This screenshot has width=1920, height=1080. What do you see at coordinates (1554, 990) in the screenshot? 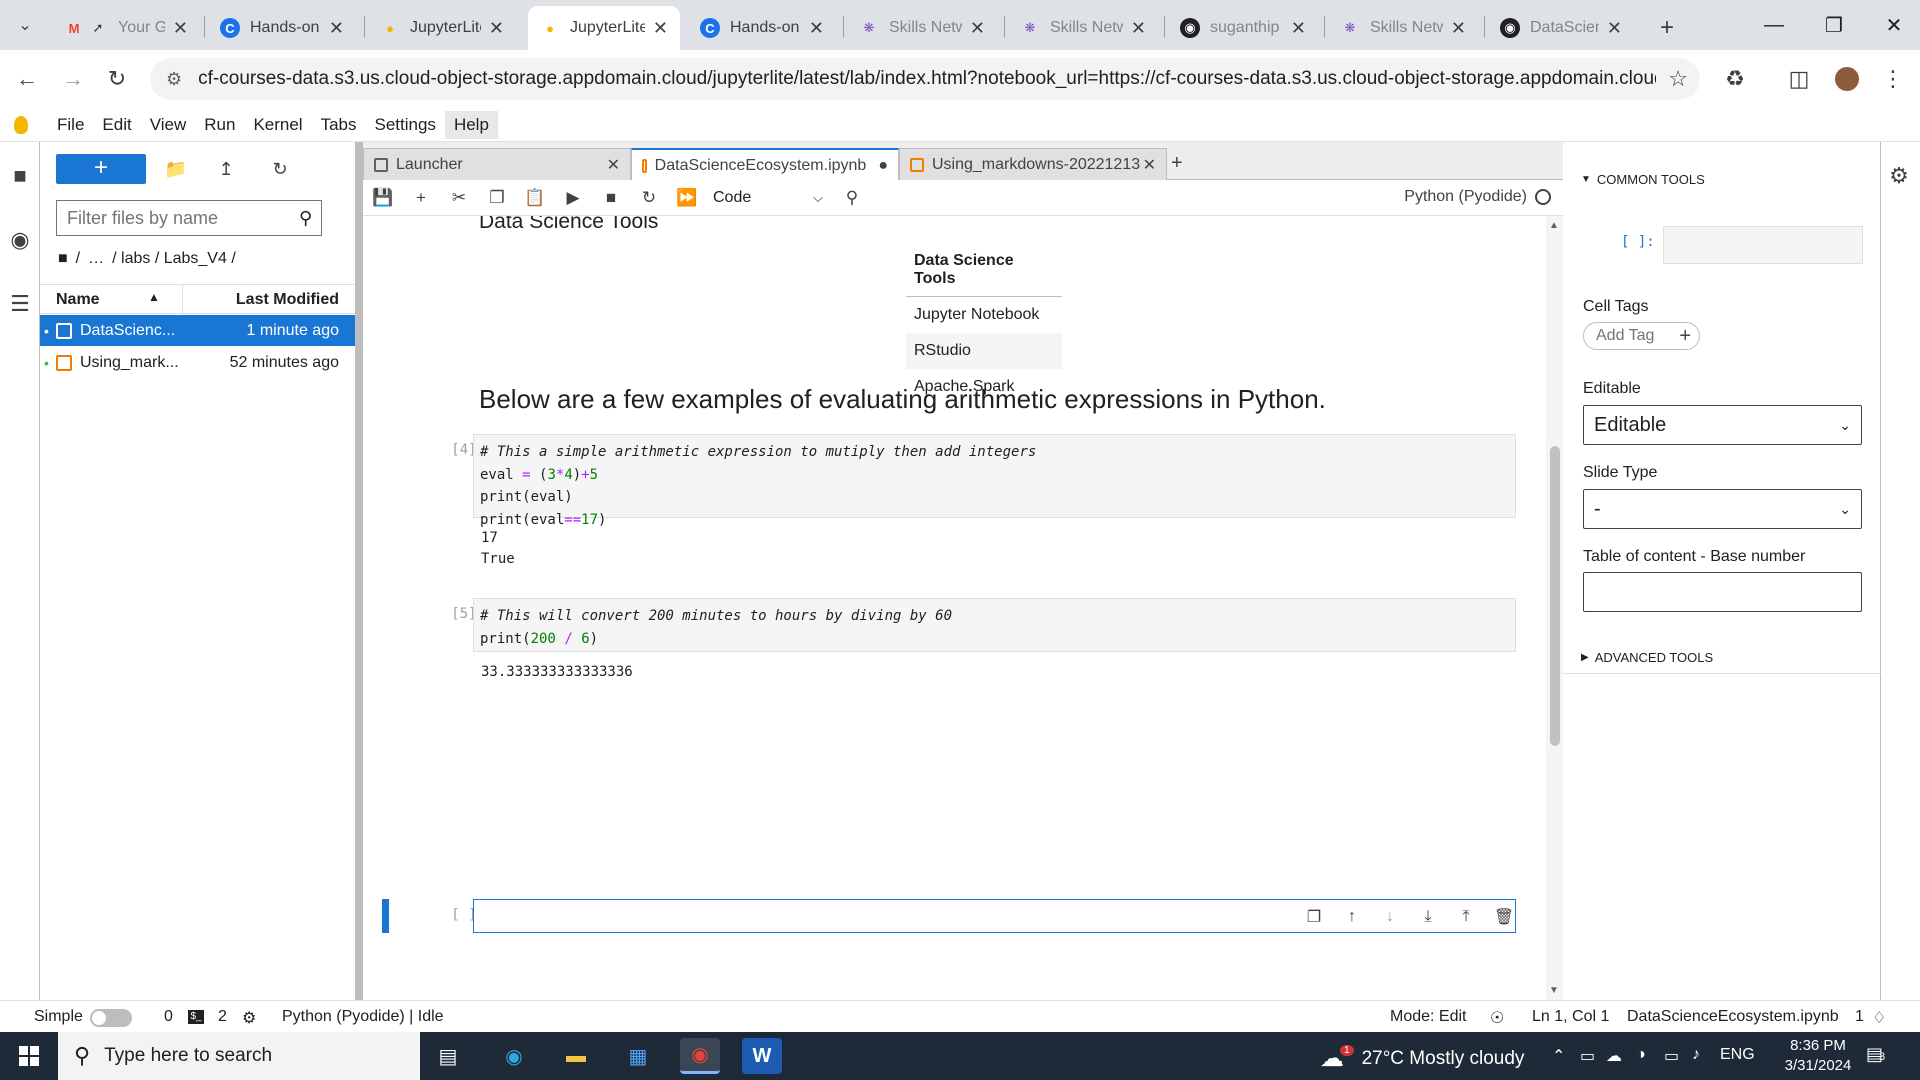
I see `scroll-down-icon: ▼` at bounding box center [1554, 990].